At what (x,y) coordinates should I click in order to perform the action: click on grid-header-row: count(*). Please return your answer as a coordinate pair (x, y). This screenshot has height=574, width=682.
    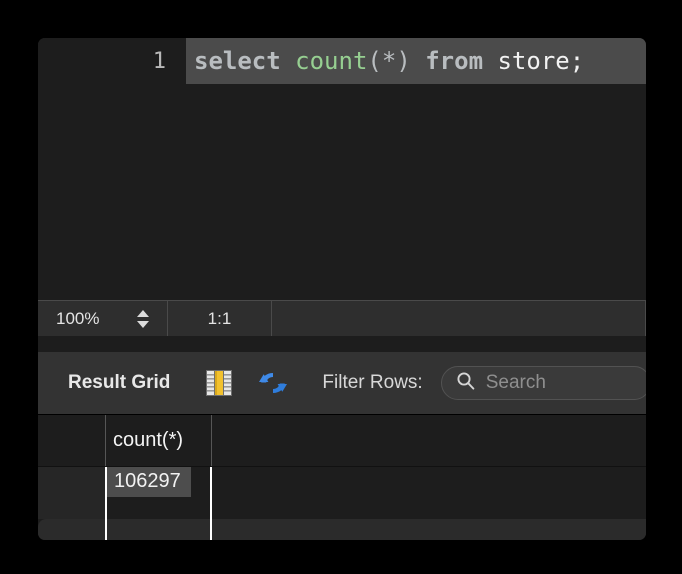
    Looking at the image, I should click on (342, 441).